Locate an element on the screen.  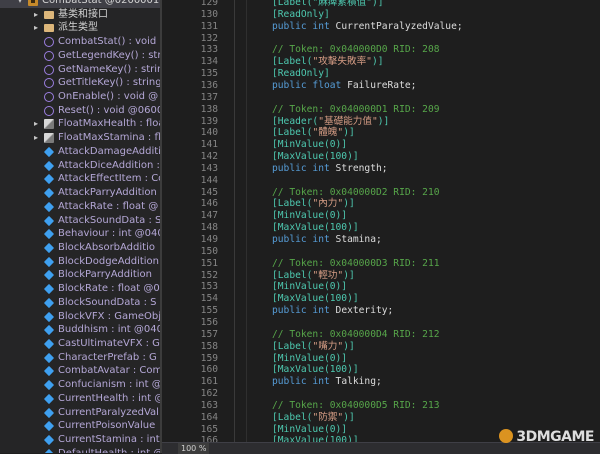
tree-item-label: Reset() : void @0600 is located at coordinates (109, 110).